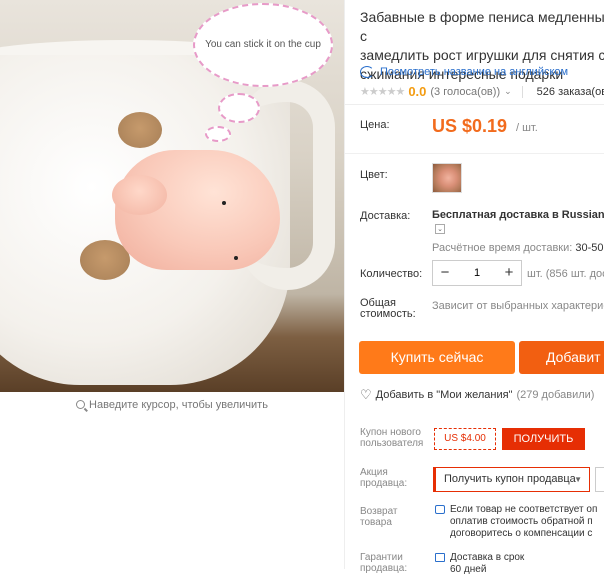  What do you see at coordinates (599, 479) in the screenshot?
I see `promo-extra-box` at bounding box center [599, 479].